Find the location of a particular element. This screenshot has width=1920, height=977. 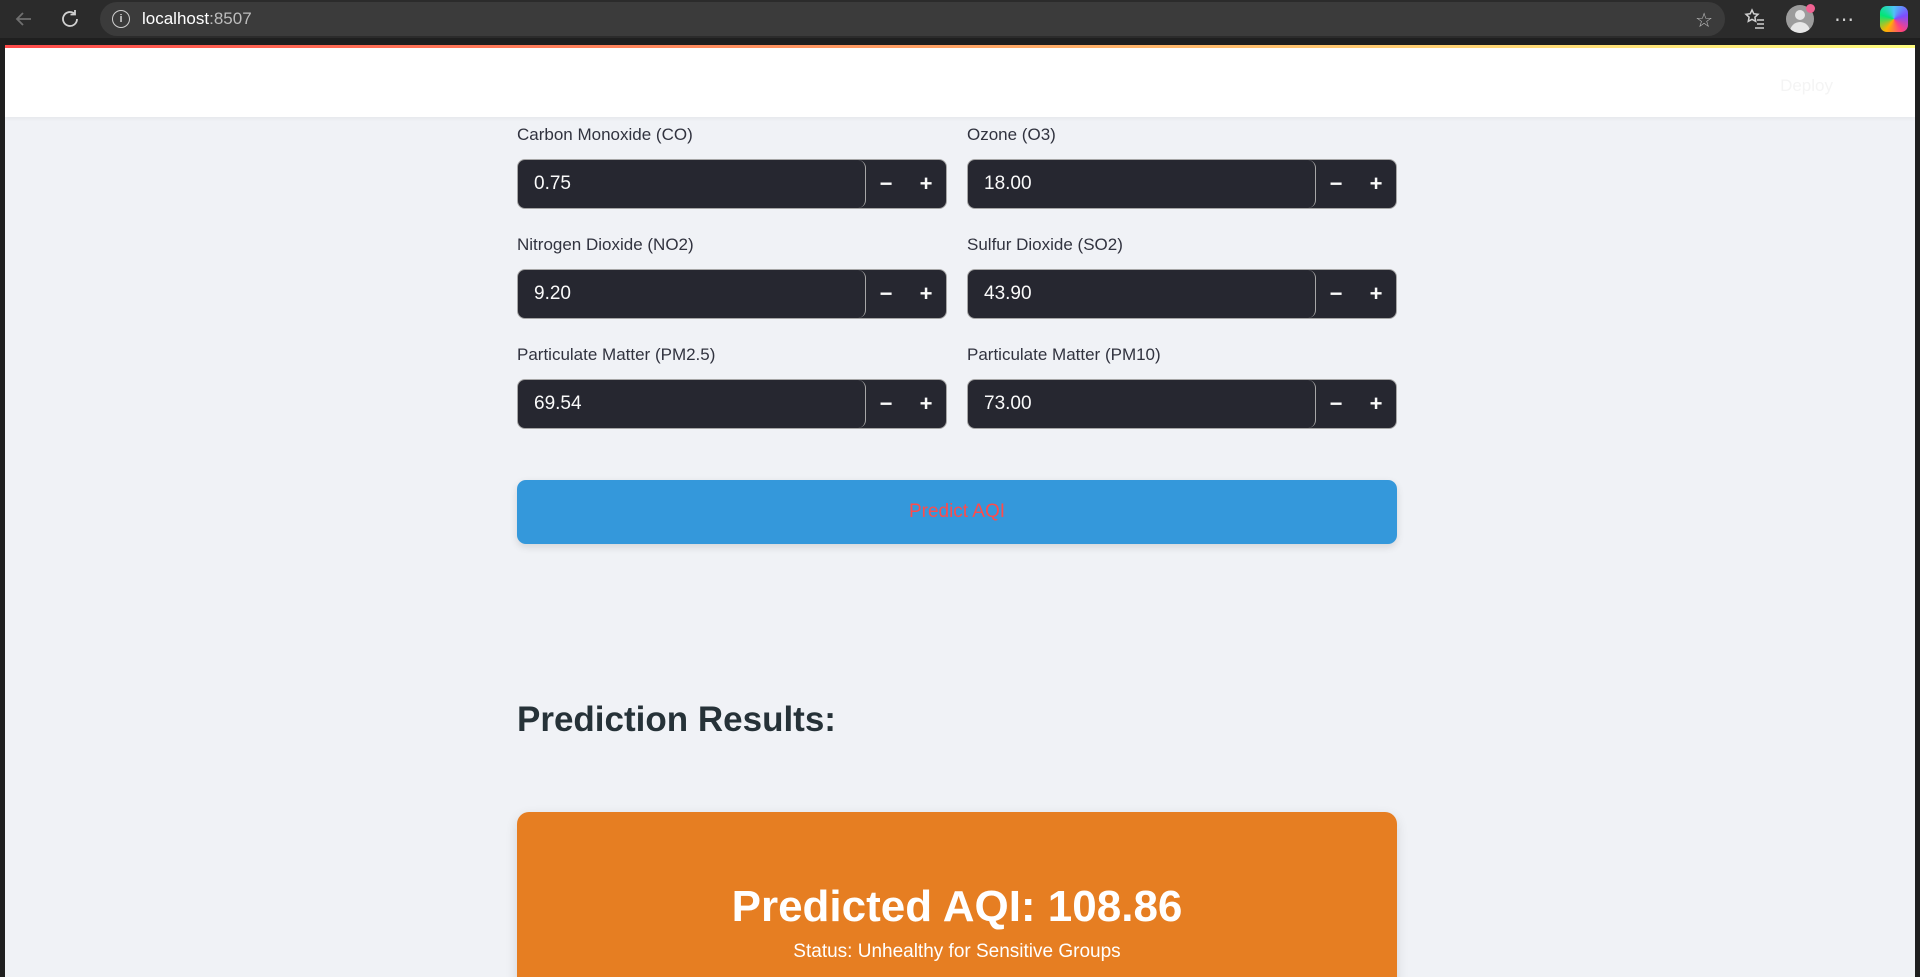

co-label: Carbon Monoxide (CO) is located at coordinates (605, 134).